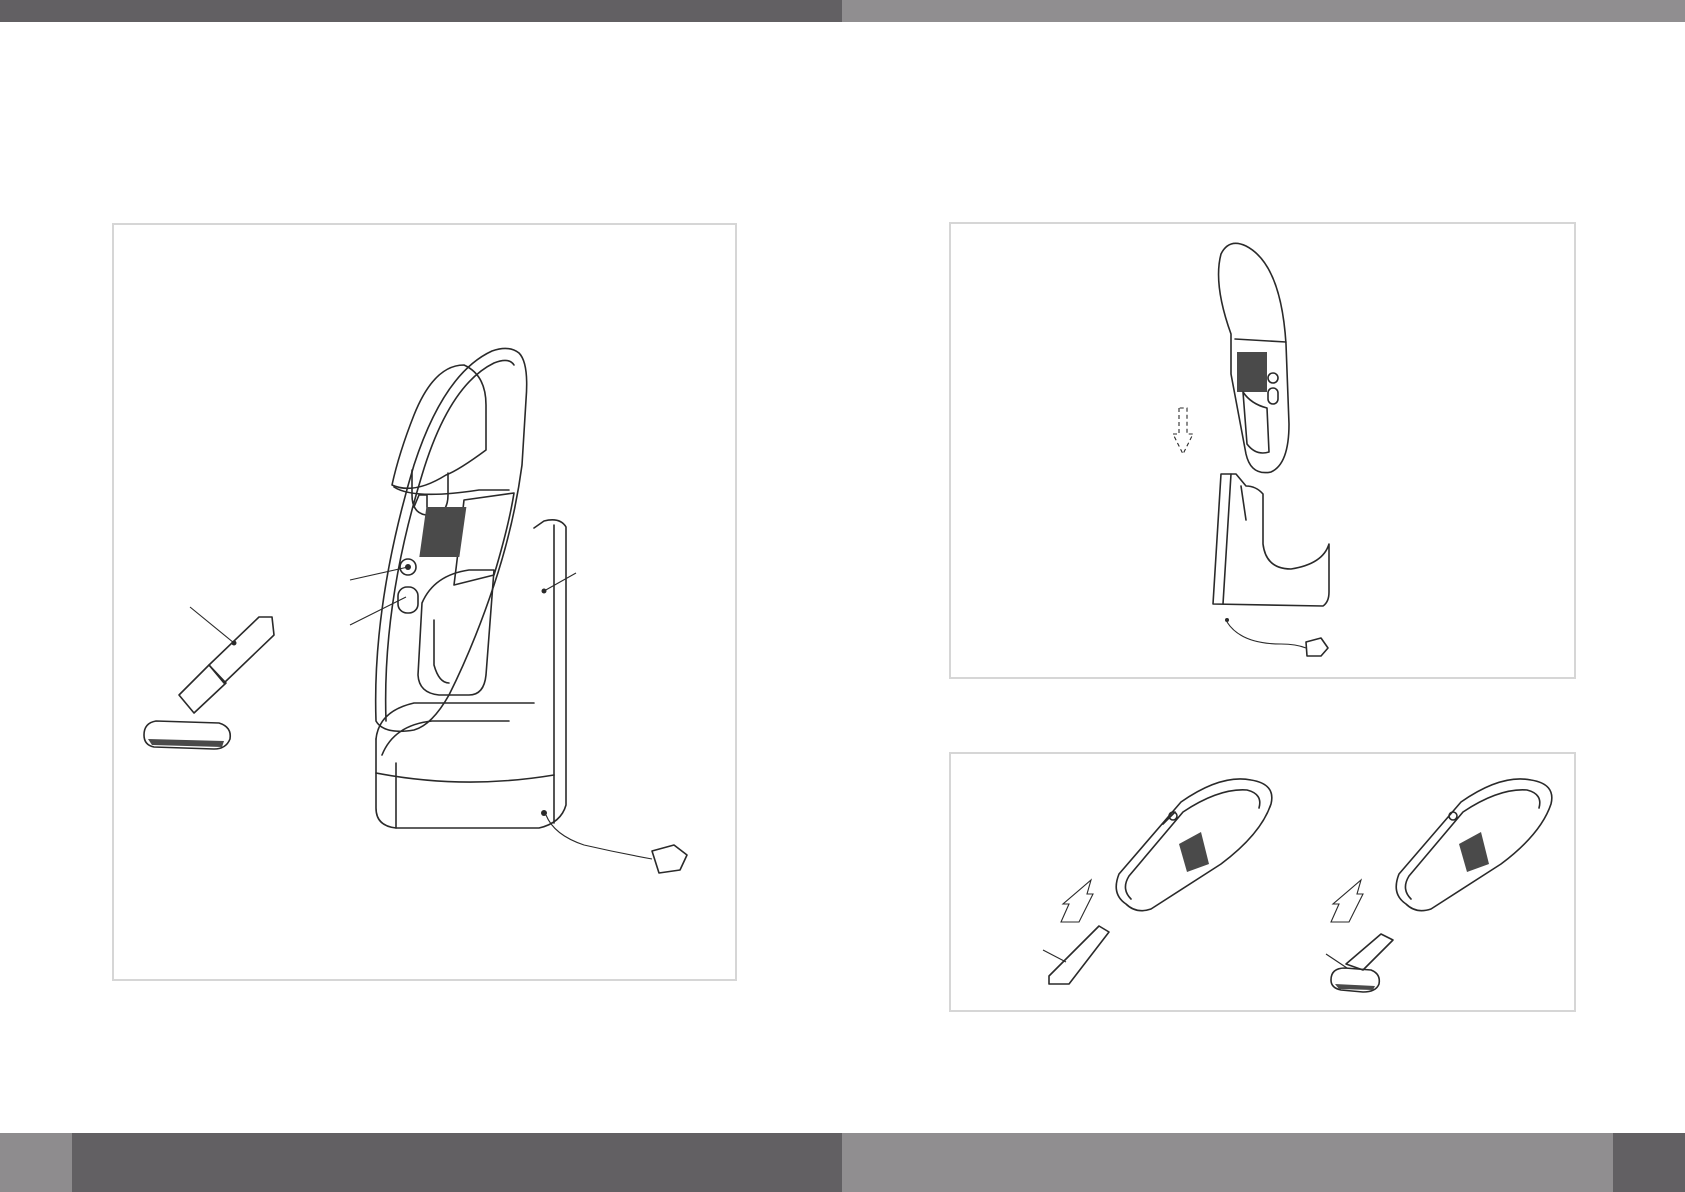 The height and width of the screenshot is (1192, 1685). What do you see at coordinates (1054, 956) in the screenshot?
I see `crevice-tool-callout` at bounding box center [1054, 956].